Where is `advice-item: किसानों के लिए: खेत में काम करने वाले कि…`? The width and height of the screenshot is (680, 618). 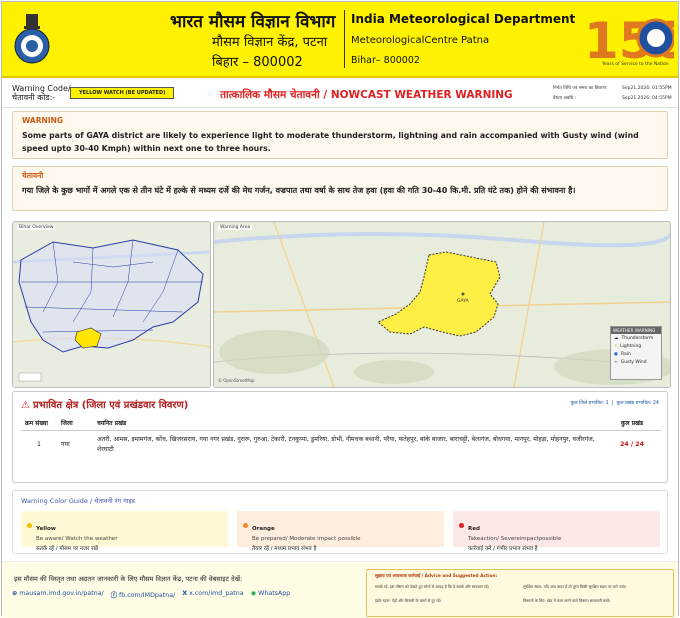
advice-item: किसानों के लिए: खेत में काम करने वाले कि… is located at coordinates (567, 600).